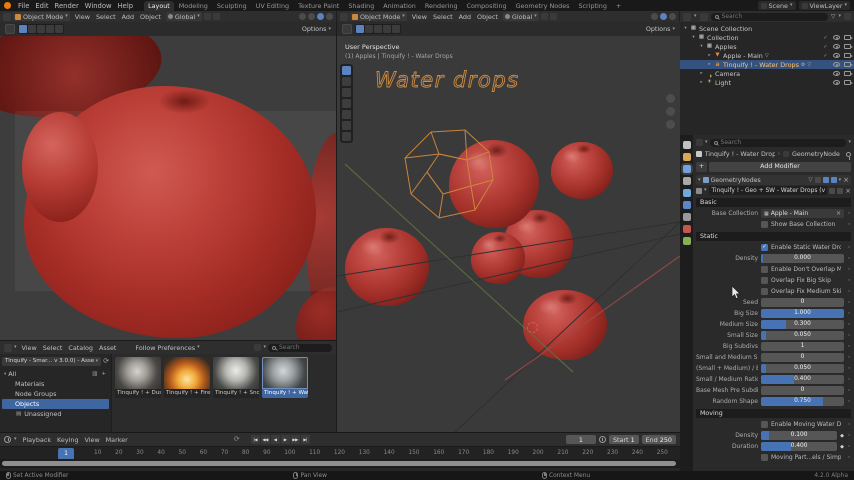  Describe the element at coordinates (840, 190) in the screenshot. I see `fake-user-icon` at that location.